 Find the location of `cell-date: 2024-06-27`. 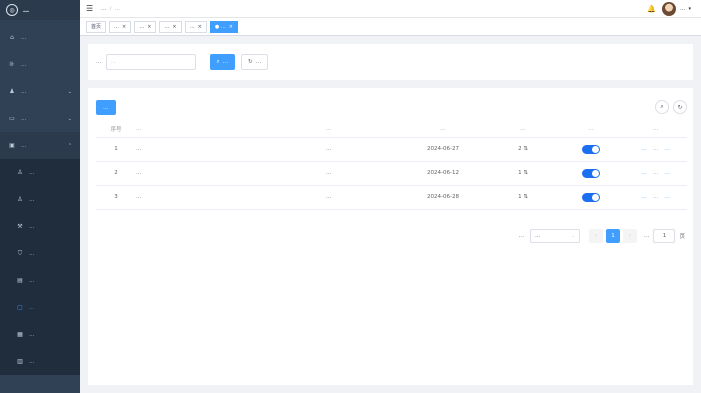

cell-date: 2024-06-27 is located at coordinates (443, 149).